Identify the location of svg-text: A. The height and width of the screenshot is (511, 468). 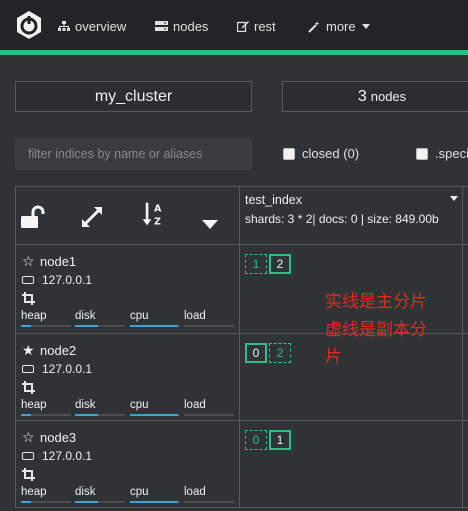
(158, 208).